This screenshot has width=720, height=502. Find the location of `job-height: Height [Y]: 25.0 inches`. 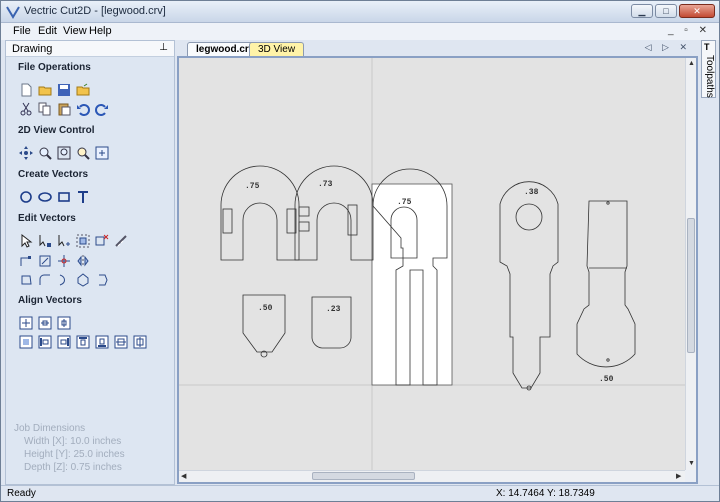

job-height: Height [Y]: 25.0 inches is located at coordinates (74, 454).